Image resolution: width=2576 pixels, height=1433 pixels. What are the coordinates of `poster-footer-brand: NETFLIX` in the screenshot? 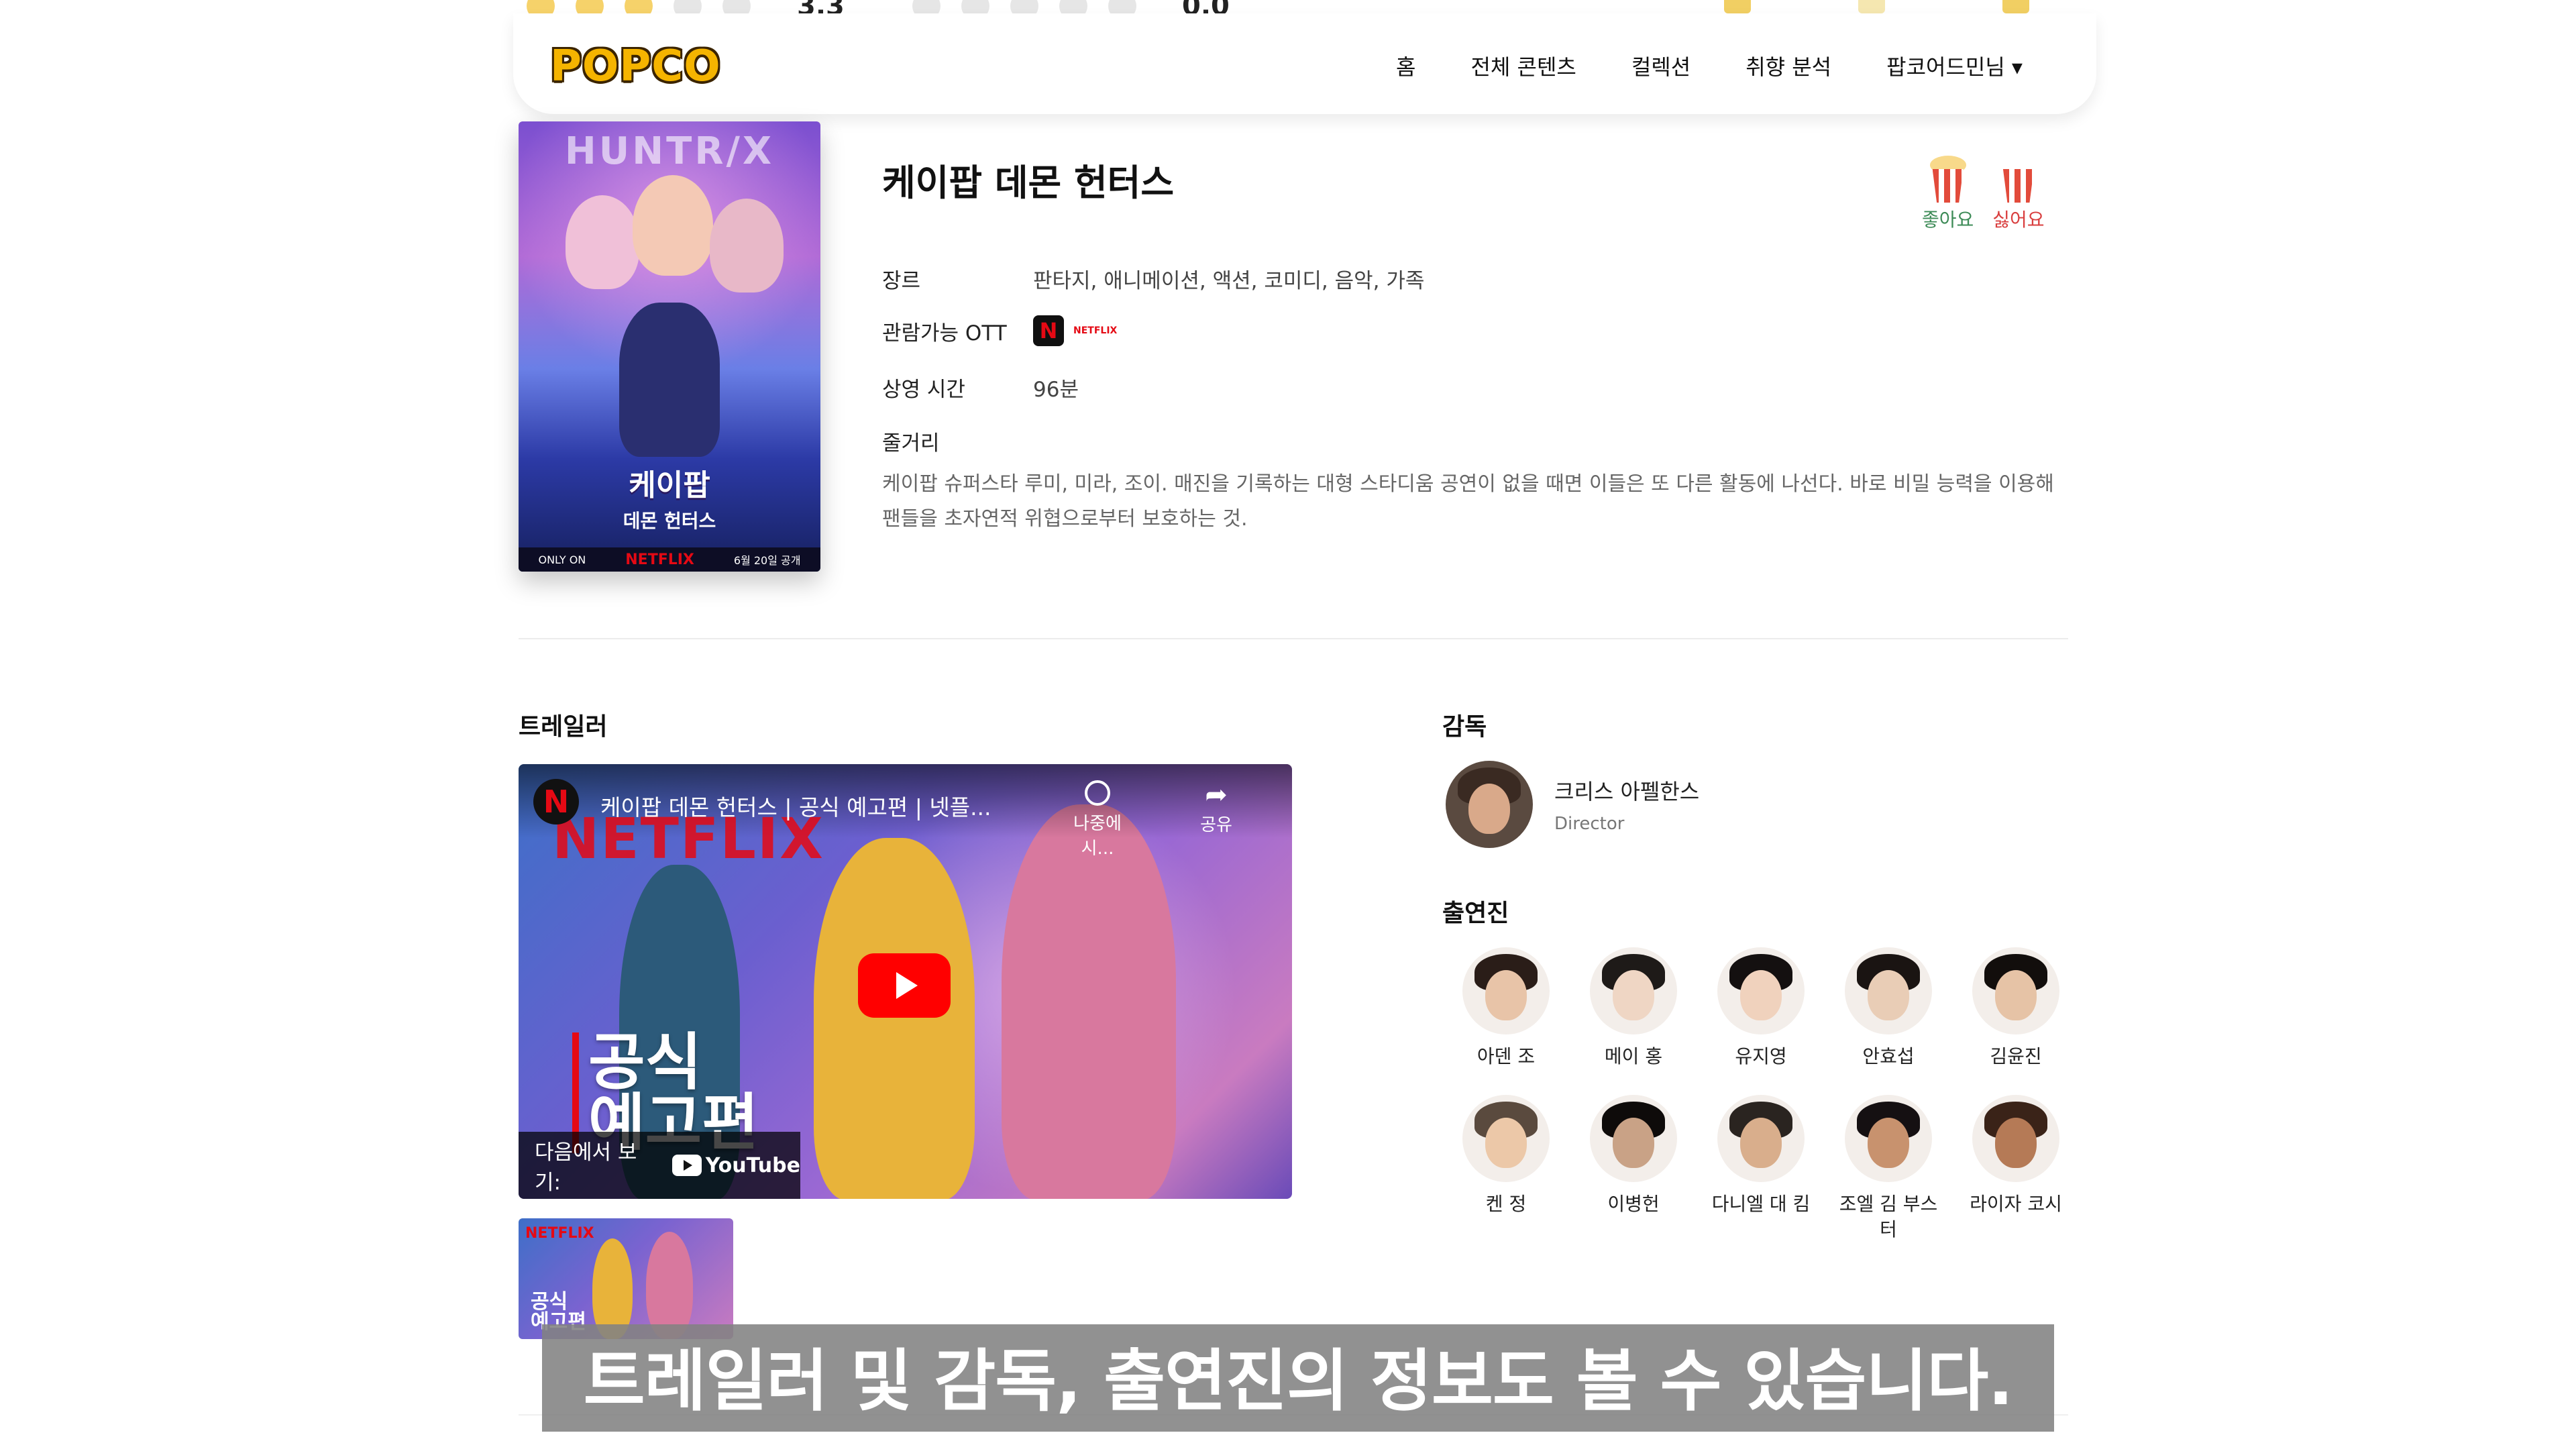 It's located at (659, 559).